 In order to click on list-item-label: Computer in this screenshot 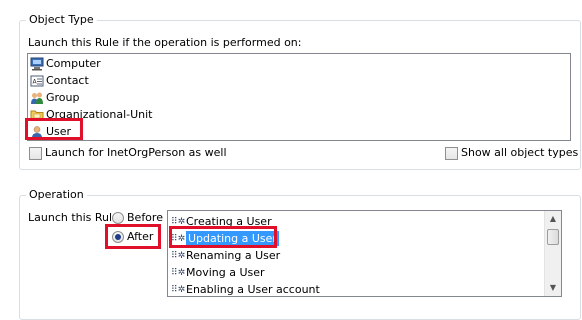, I will do `click(73, 63)`.